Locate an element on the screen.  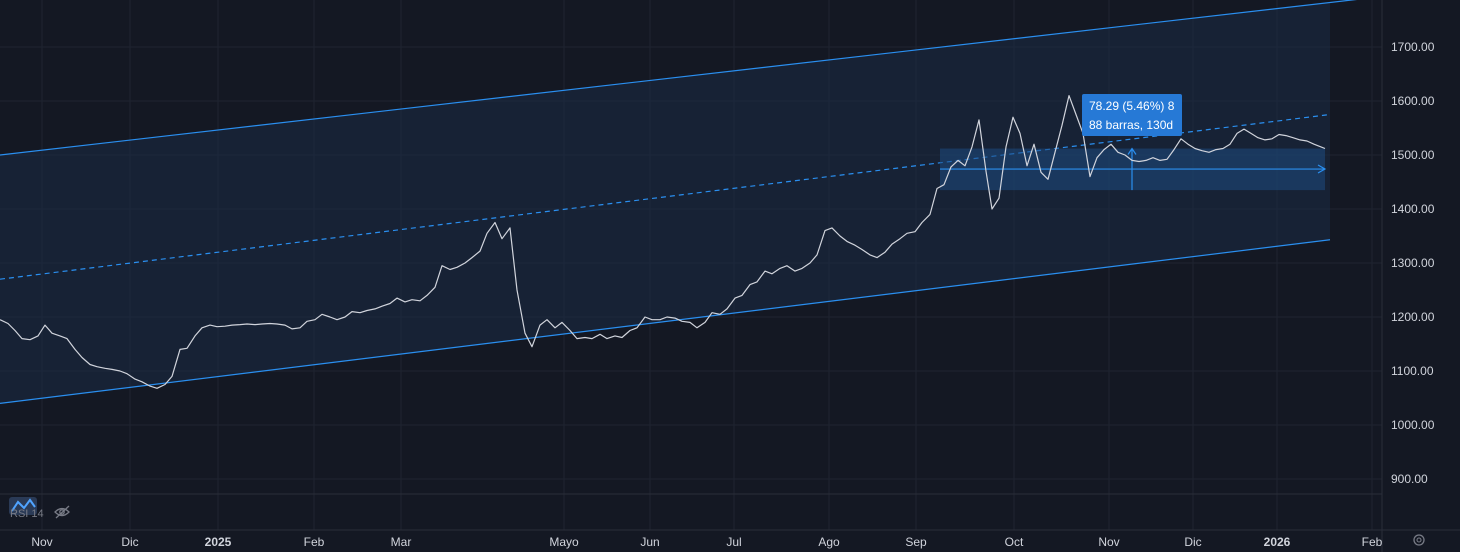
price-tick-label: 1300.00 is located at coordinates (1413, 263).